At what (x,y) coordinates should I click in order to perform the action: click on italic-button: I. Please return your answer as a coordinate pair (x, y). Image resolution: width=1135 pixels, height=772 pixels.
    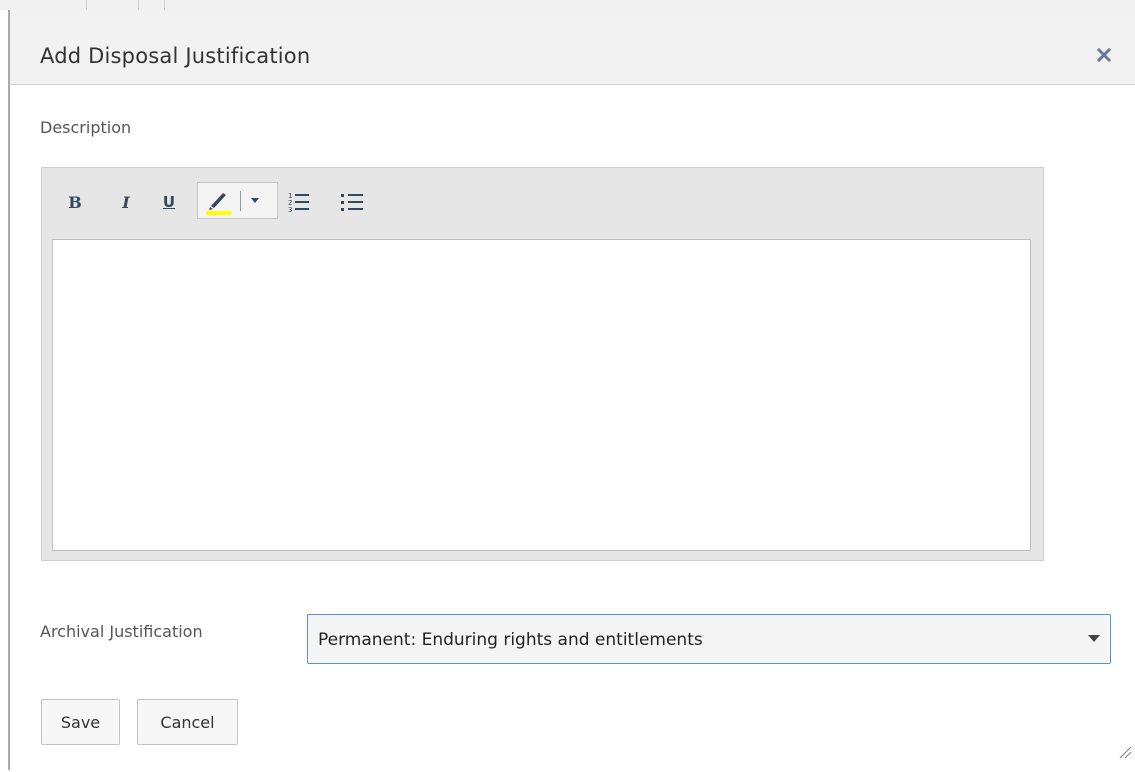
    Looking at the image, I should click on (126, 202).